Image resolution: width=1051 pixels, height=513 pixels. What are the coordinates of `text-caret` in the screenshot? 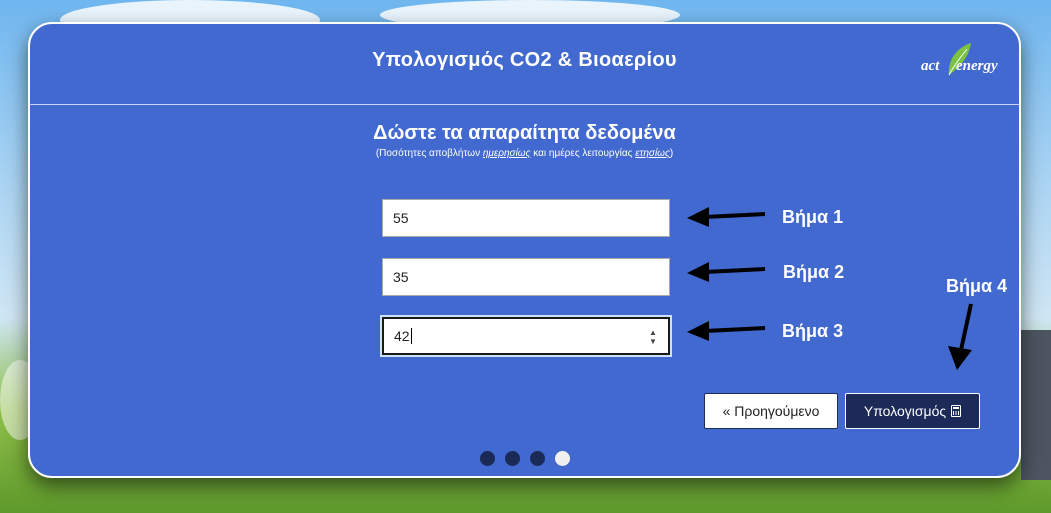 It's located at (411, 336).